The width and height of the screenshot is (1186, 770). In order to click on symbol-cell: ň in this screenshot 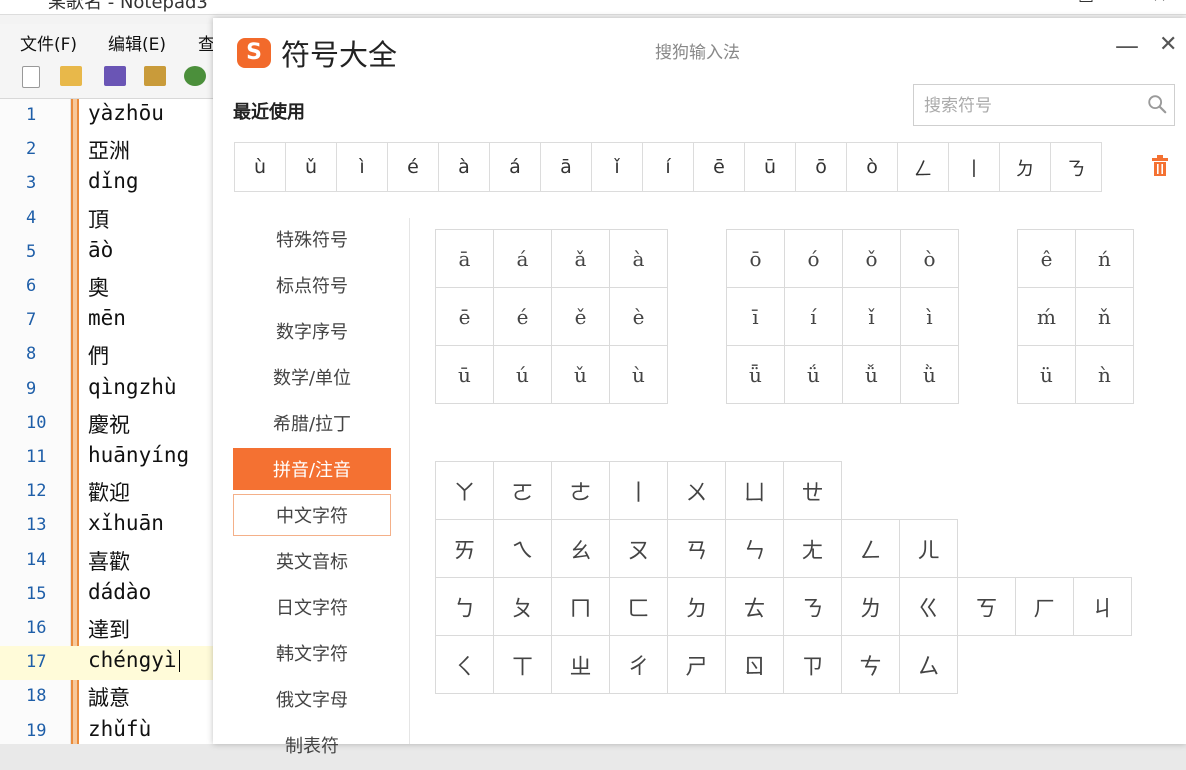, I will do `click(1105, 317)`.